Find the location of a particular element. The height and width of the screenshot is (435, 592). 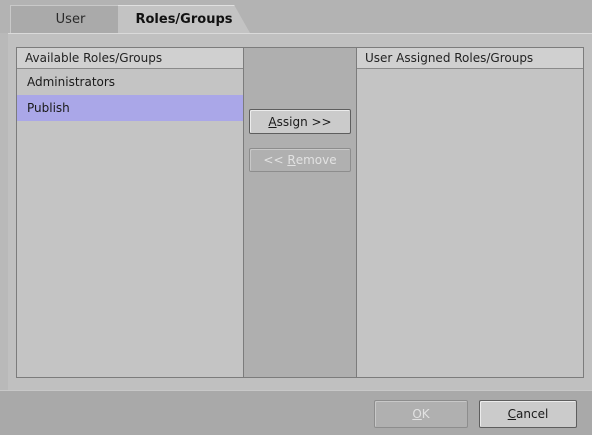

remove-prefix: << is located at coordinates (275, 160).